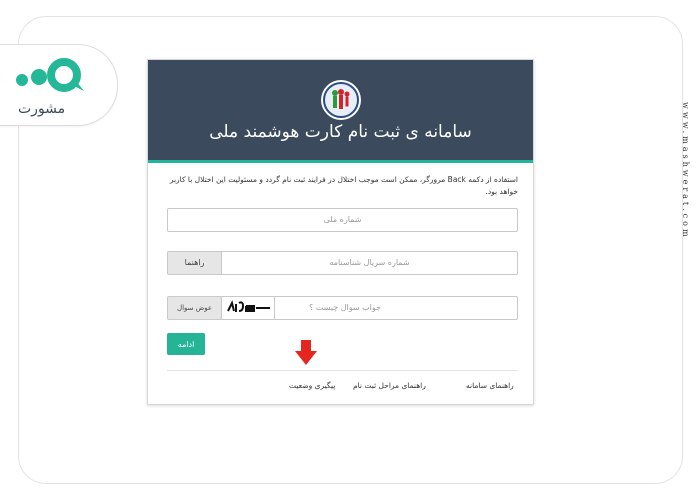 This screenshot has width=700, height=500. I want to click on watermark-logo: مشورت, so click(59, 85).